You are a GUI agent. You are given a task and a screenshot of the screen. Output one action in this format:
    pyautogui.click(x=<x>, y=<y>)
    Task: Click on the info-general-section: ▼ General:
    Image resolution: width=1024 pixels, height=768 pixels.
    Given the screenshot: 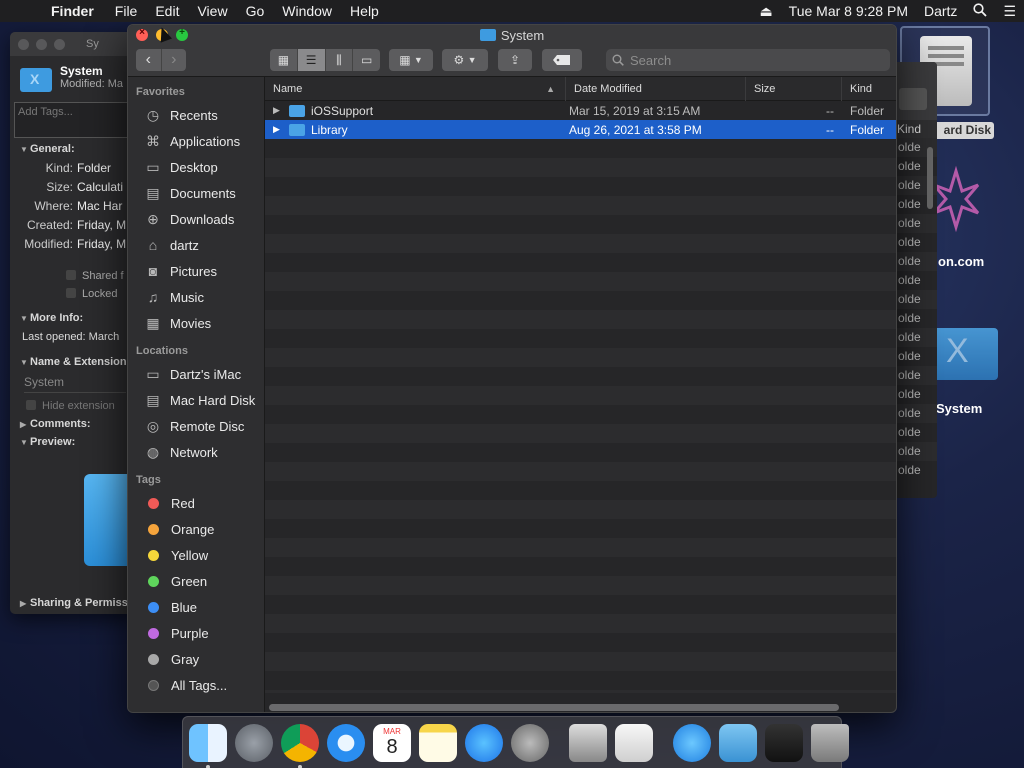 What is the action you would take?
    pyautogui.click(x=75, y=149)
    